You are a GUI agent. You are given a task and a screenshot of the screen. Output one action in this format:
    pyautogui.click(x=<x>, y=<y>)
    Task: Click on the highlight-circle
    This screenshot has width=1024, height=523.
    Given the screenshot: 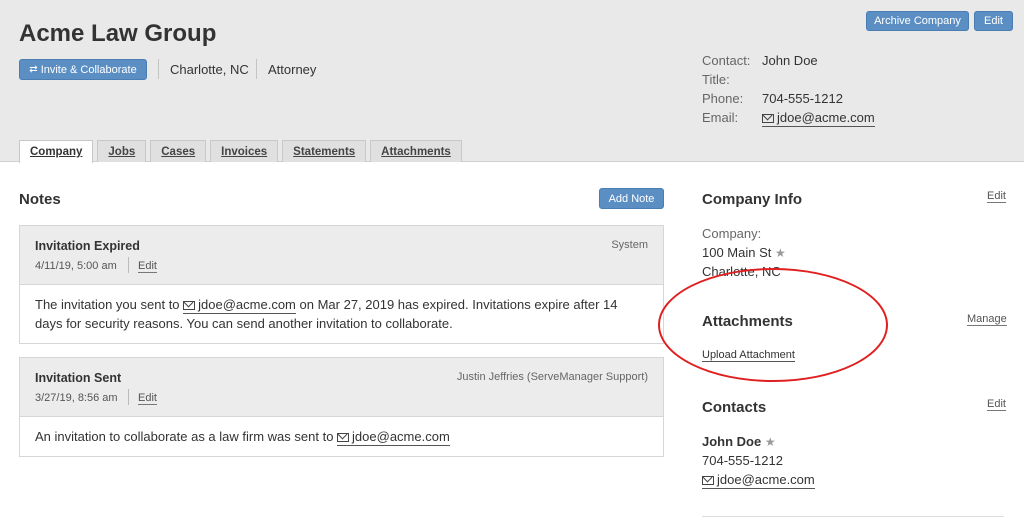 What is the action you would take?
    pyautogui.click(x=773, y=325)
    